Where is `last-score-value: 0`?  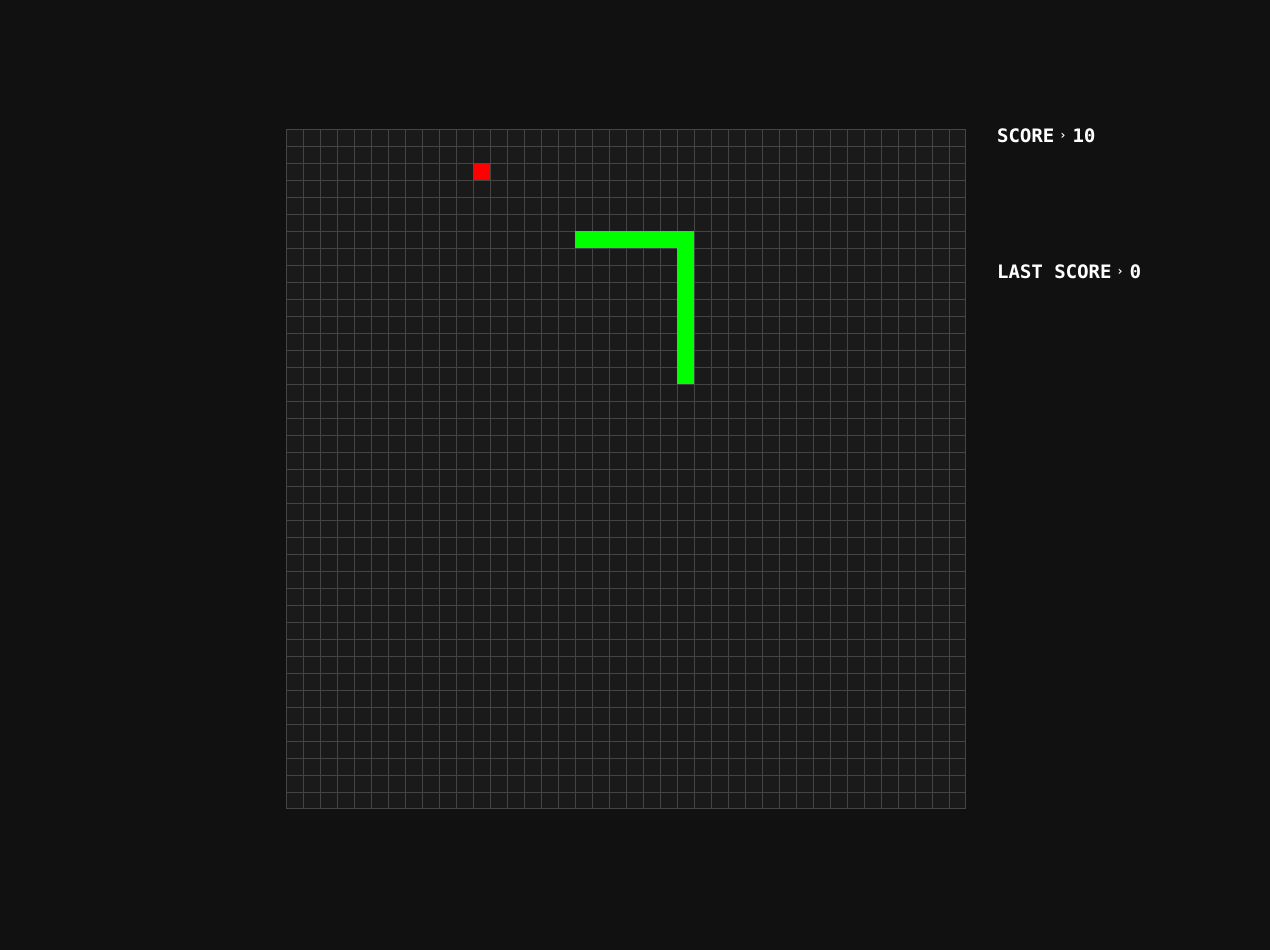 last-score-value: 0 is located at coordinates (1135, 272).